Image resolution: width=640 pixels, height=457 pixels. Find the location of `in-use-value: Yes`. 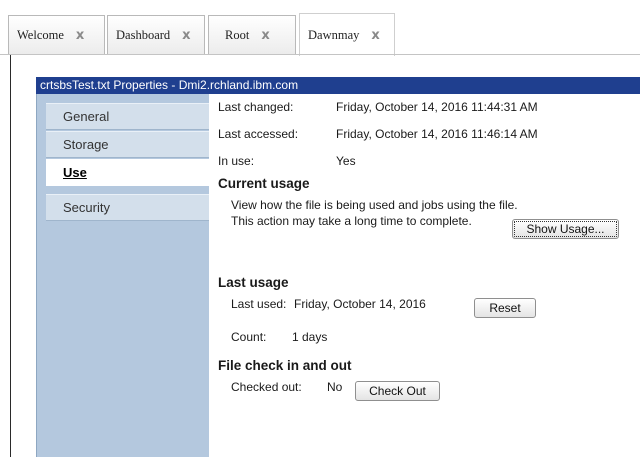

in-use-value: Yes is located at coordinates (346, 161).